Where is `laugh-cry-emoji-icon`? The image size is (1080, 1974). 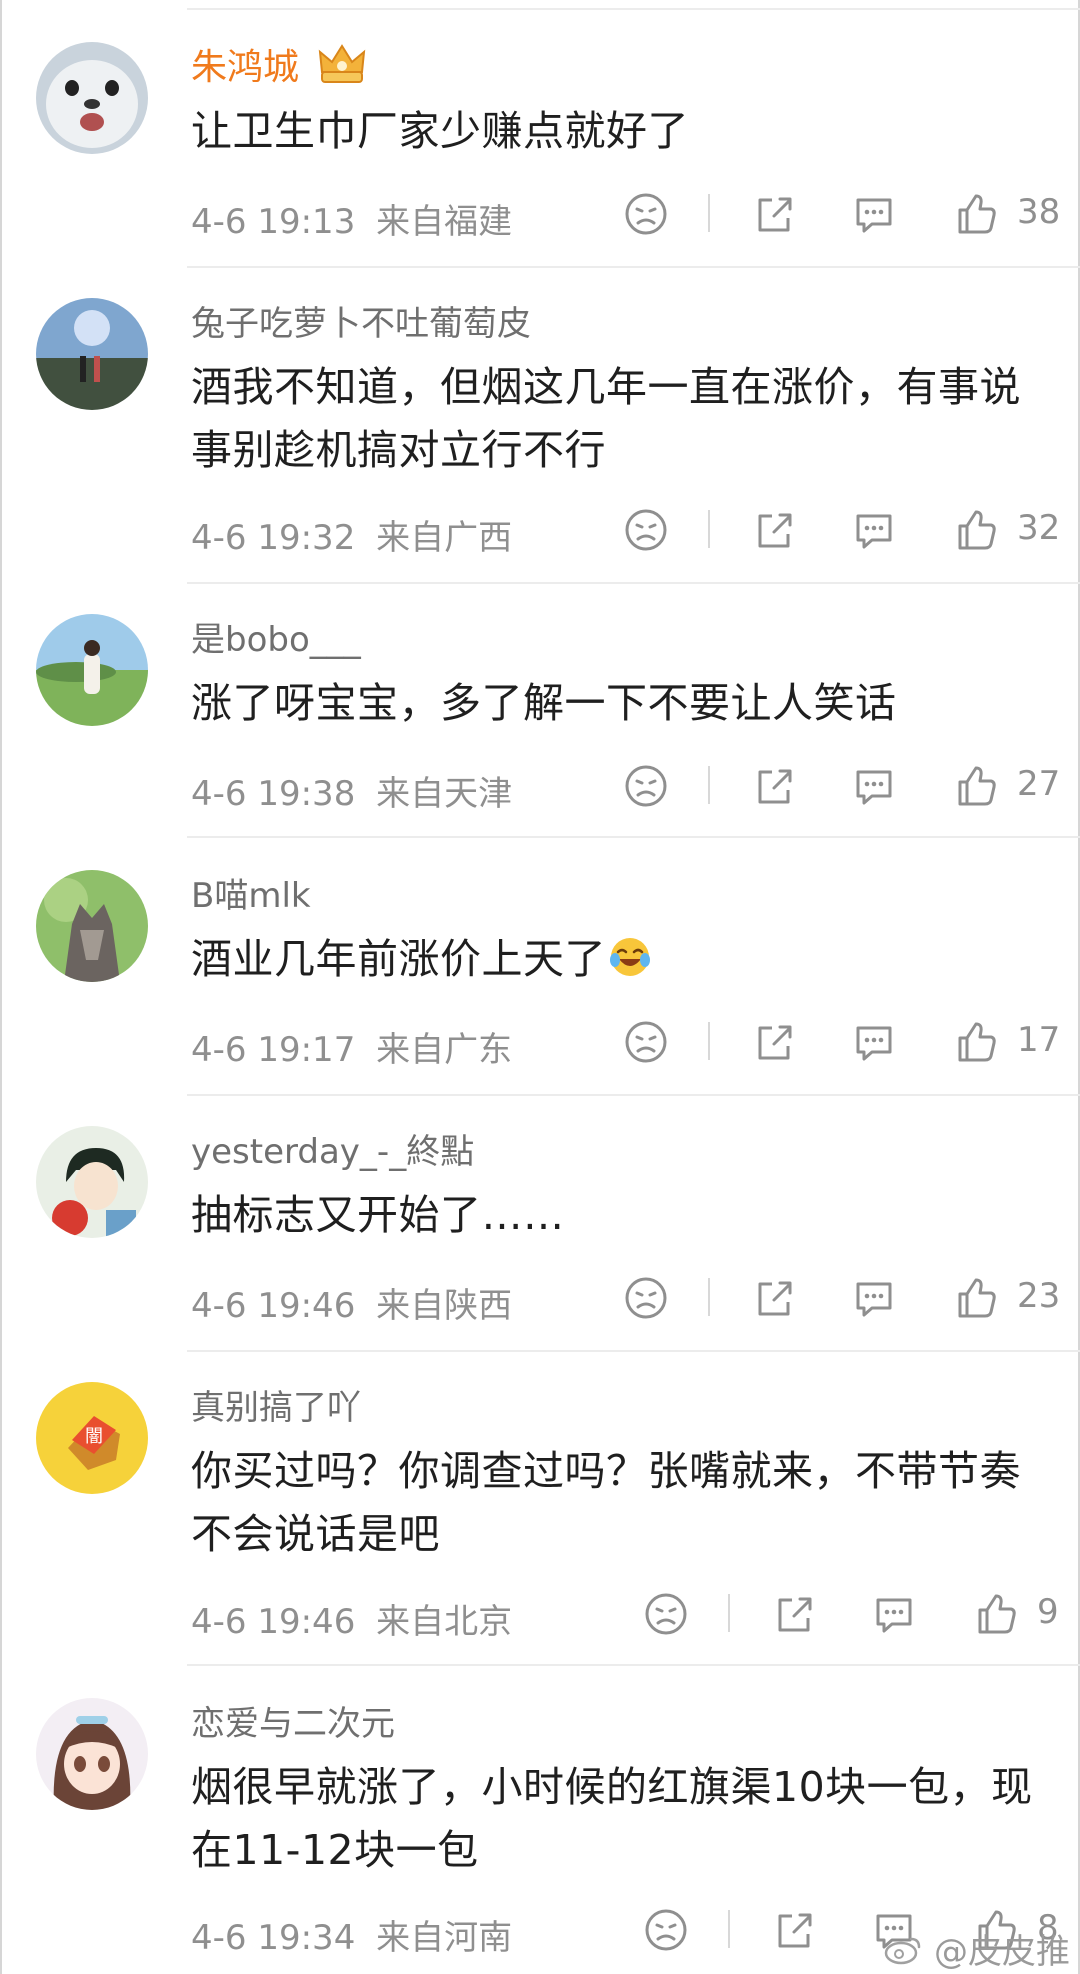 laugh-cry-emoji-icon is located at coordinates (630, 957).